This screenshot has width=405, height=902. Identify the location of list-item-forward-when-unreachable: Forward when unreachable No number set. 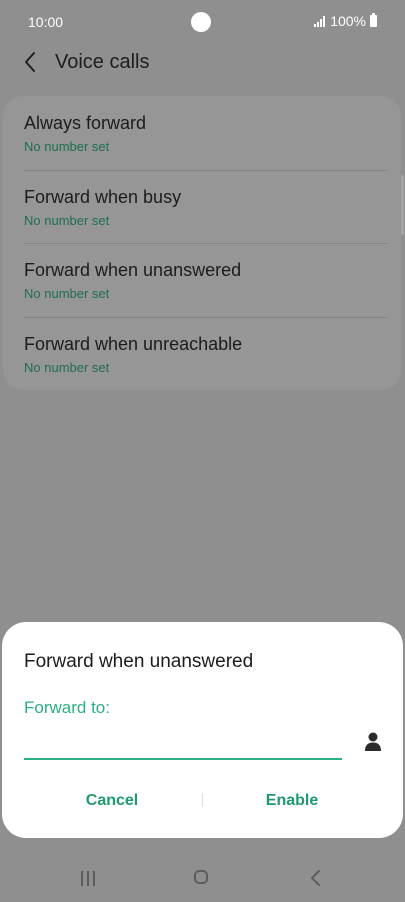
(202, 353).